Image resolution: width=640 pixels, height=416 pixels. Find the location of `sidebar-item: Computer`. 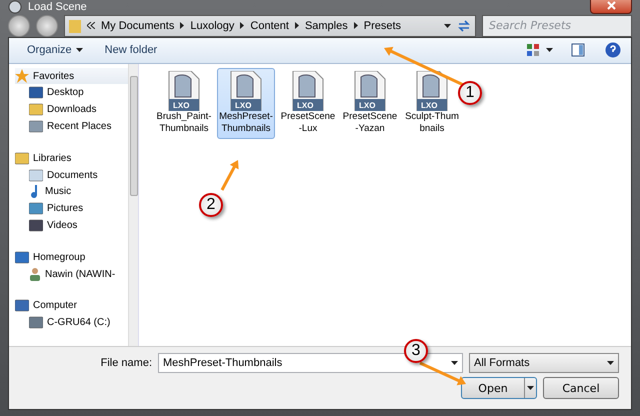

sidebar-item: Computer is located at coordinates (71, 305).